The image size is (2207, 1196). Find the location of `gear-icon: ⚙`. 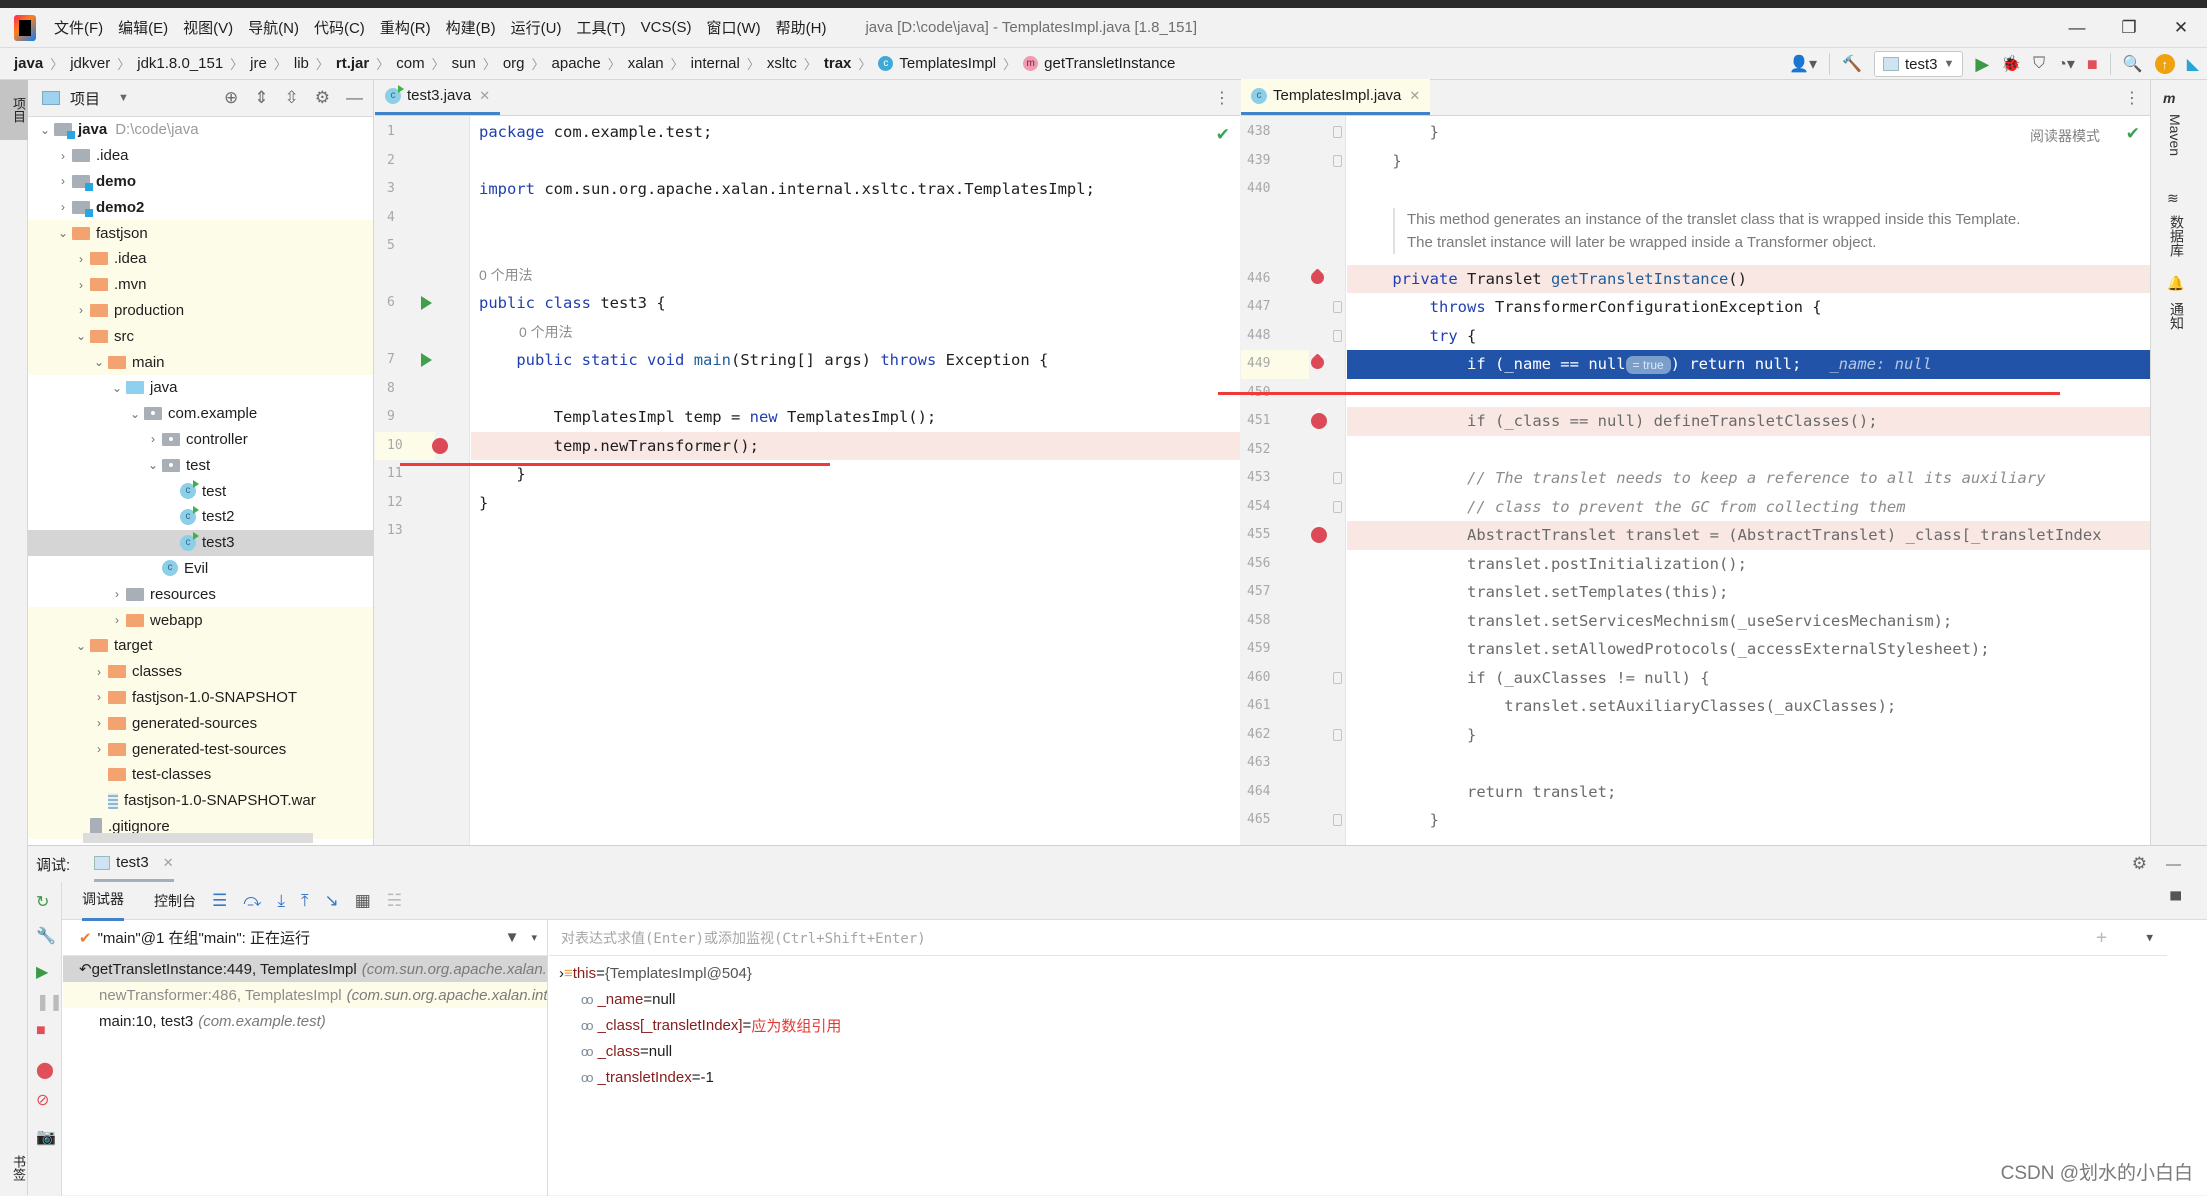

gear-icon: ⚙ is located at coordinates (2139, 864).